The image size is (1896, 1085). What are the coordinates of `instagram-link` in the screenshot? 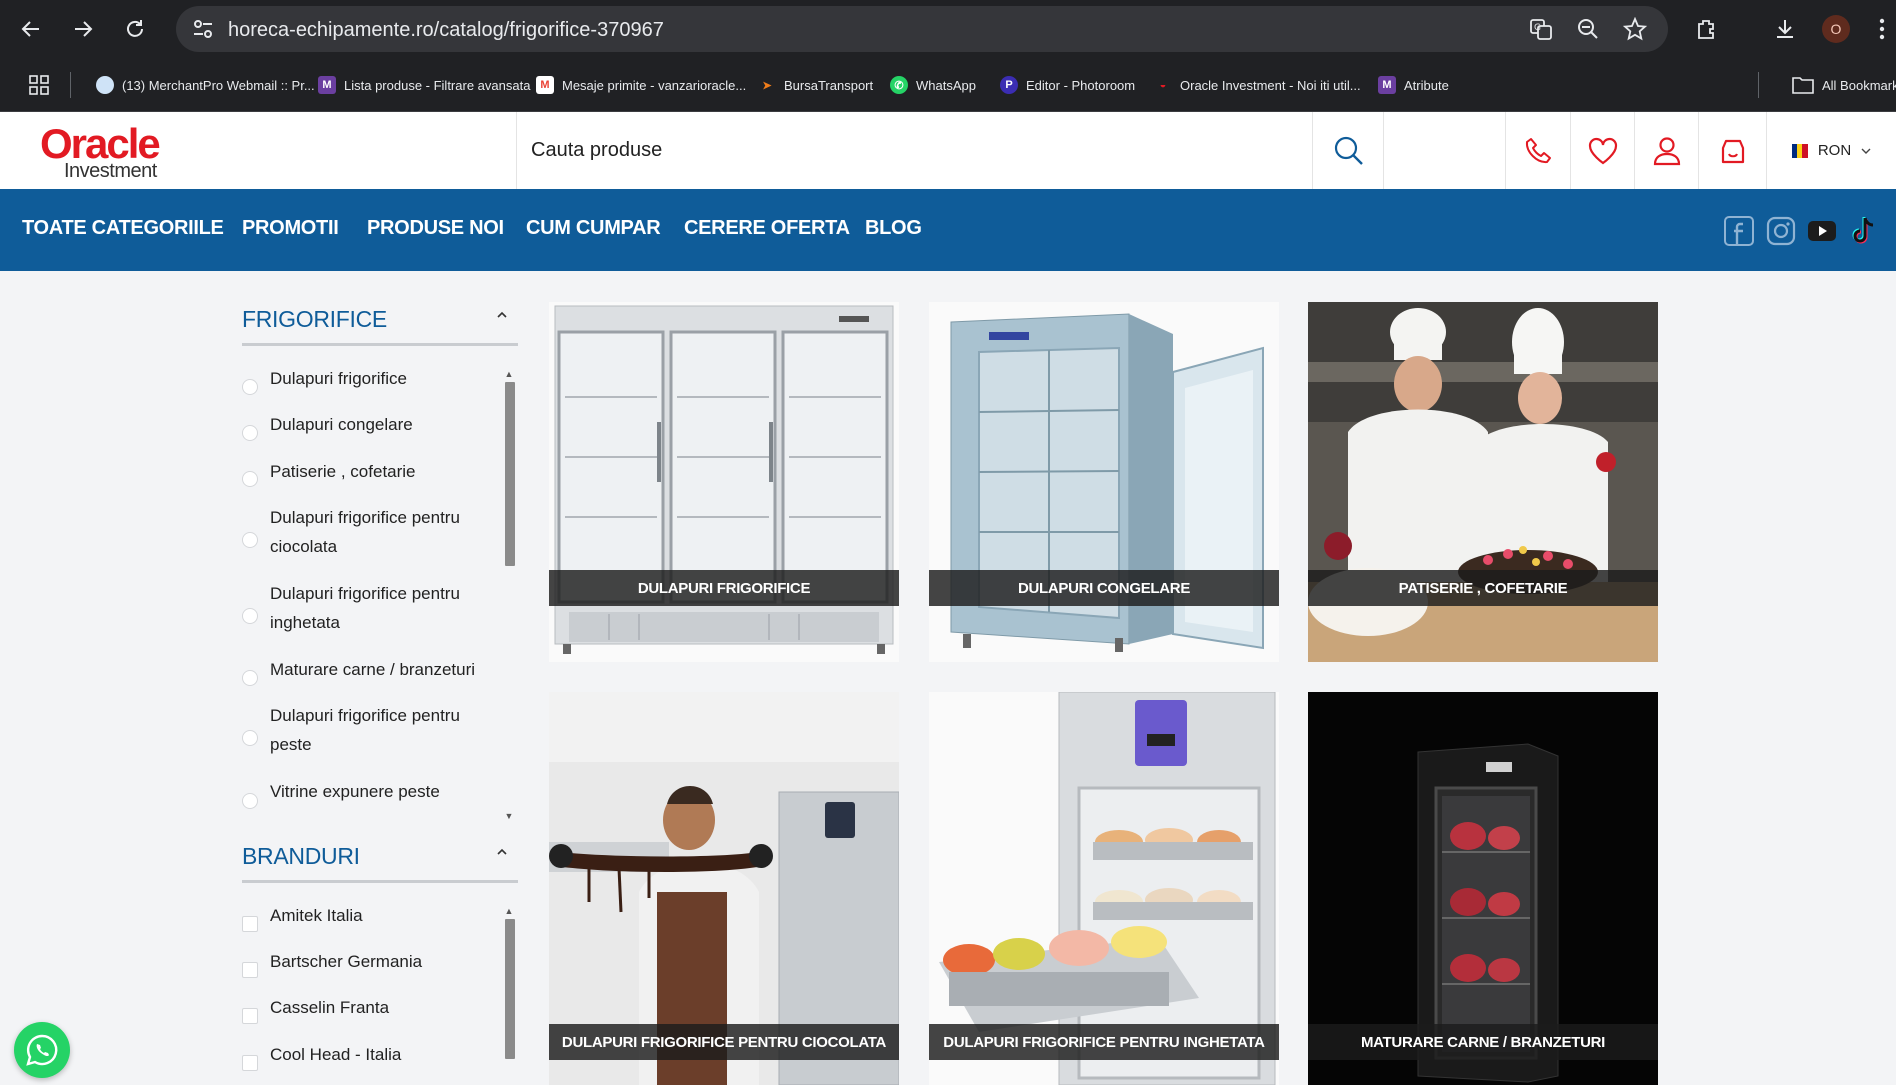 It's located at (1781, 231).